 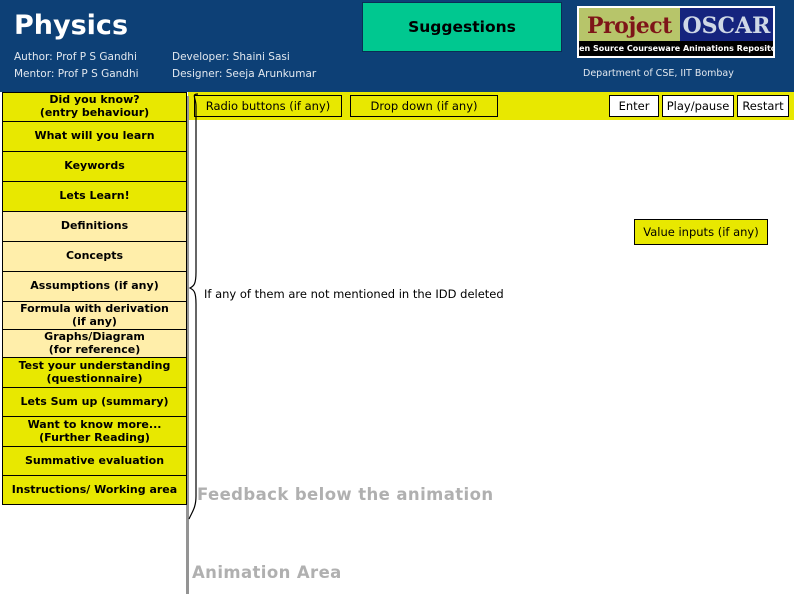 I want to click on sidebar-item-1: What will you learn, so click(x=94, y=137).